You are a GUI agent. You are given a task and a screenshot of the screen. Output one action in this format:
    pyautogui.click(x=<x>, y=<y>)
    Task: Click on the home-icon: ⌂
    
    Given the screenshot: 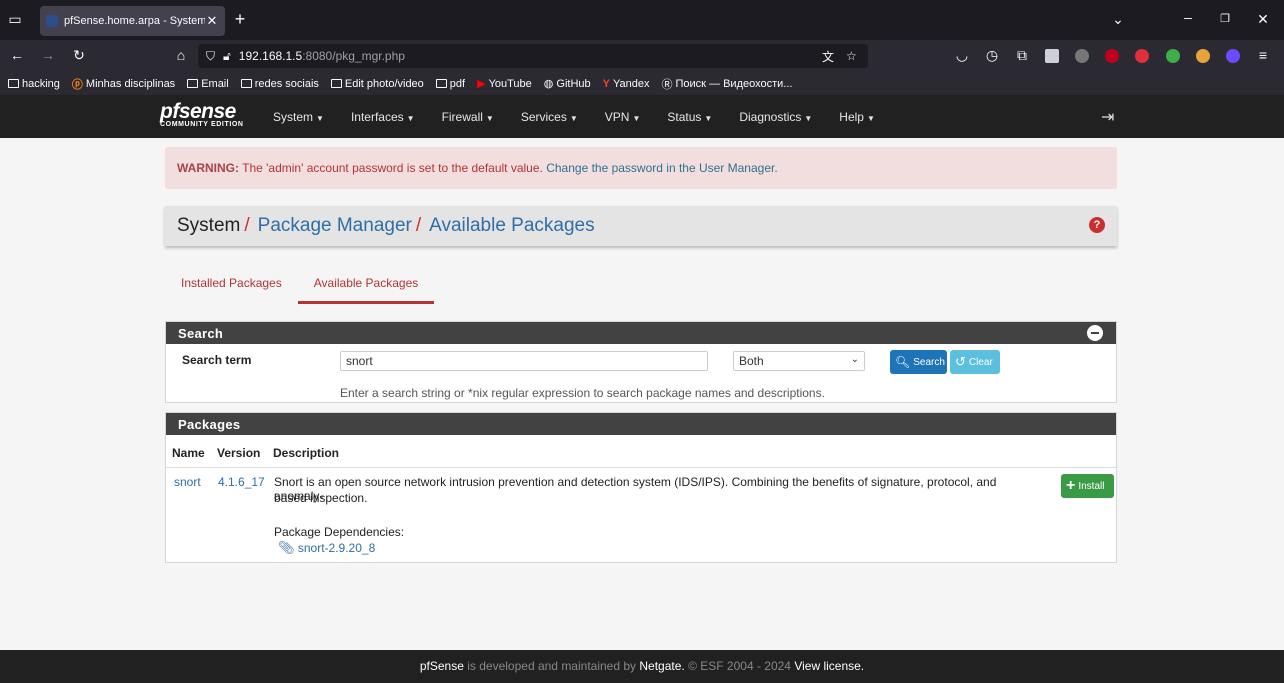 What is the action you would take?
    pyautogui.click(x=181, y=56)
    